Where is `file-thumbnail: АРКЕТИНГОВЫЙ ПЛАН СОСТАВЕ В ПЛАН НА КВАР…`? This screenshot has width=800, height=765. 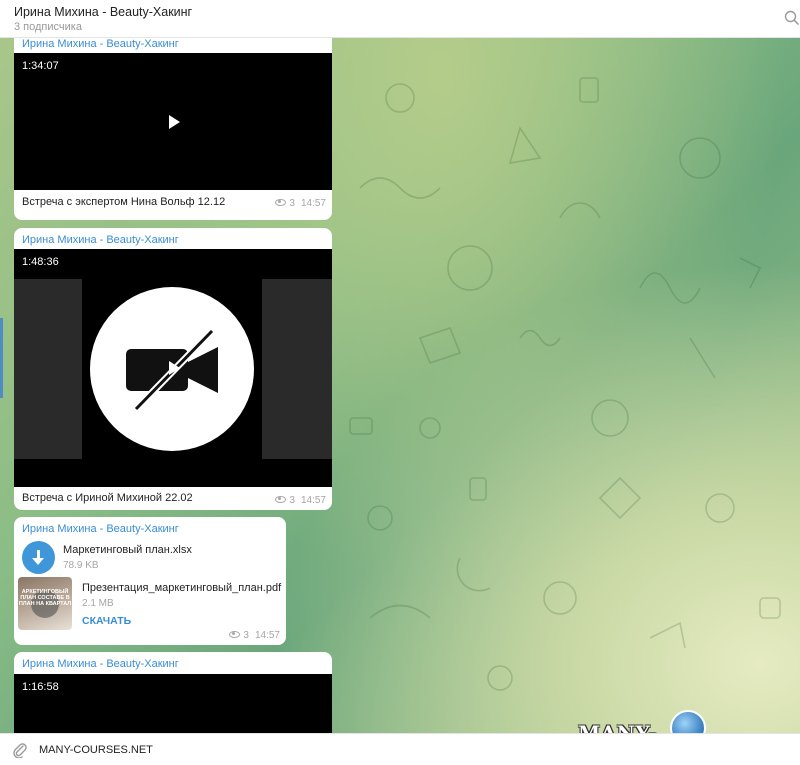 file-thumbnail: АРКЕТИНГОВЫЙ ПЛАН СОСТАВЕ В ПЛАН НА КВАР… is located at coordinates (45, 603).